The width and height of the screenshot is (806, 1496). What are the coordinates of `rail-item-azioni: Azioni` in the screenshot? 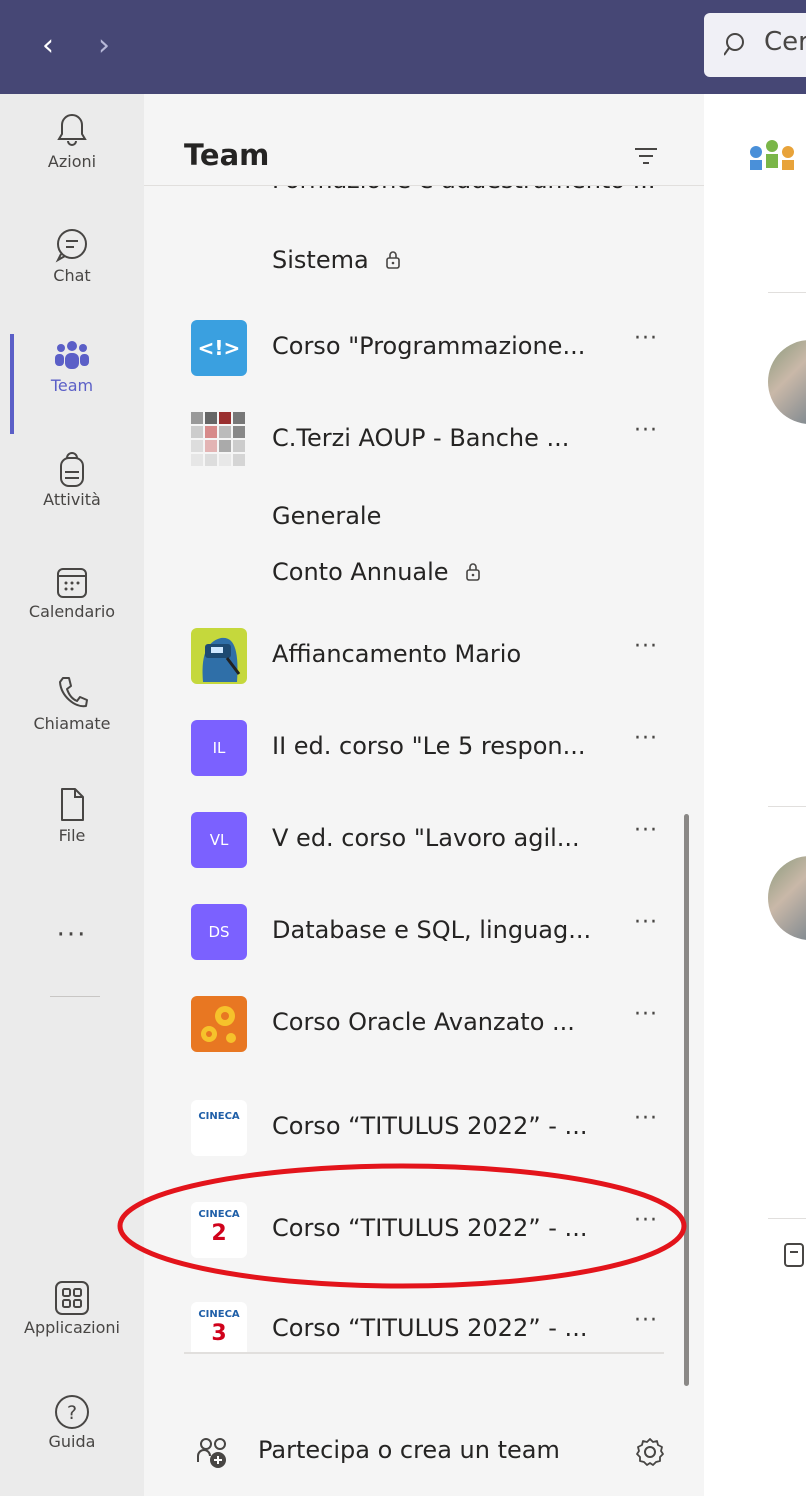 It's located at (72, 160).